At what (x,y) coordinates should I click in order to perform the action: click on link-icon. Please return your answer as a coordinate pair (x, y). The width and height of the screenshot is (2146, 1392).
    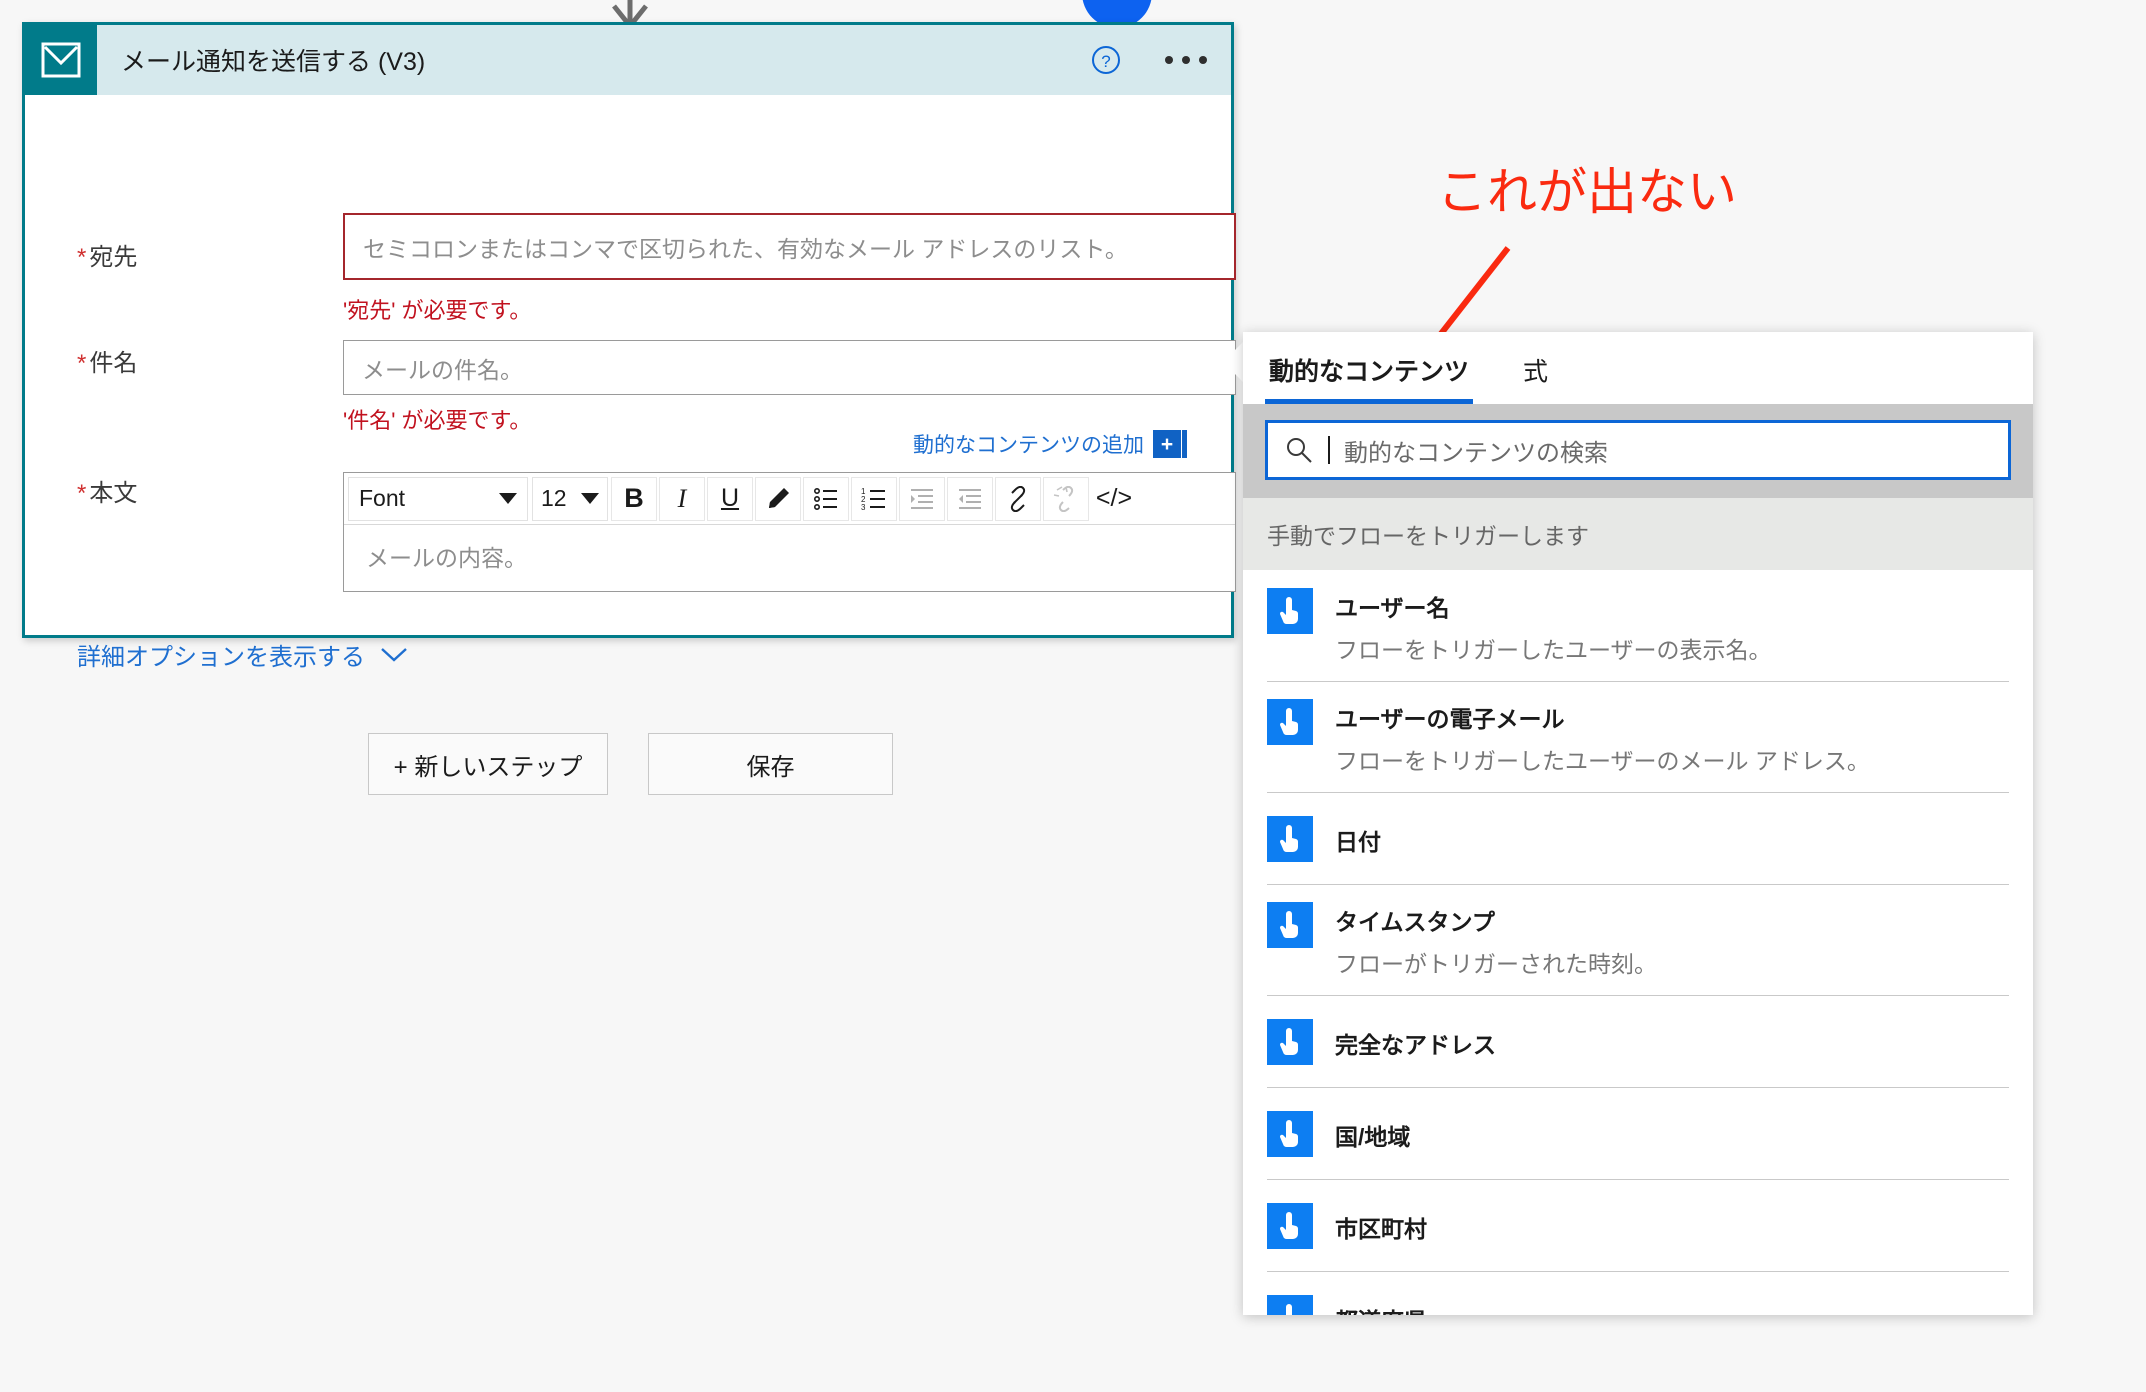
    Looking at the image, I should click on (1018, 498).